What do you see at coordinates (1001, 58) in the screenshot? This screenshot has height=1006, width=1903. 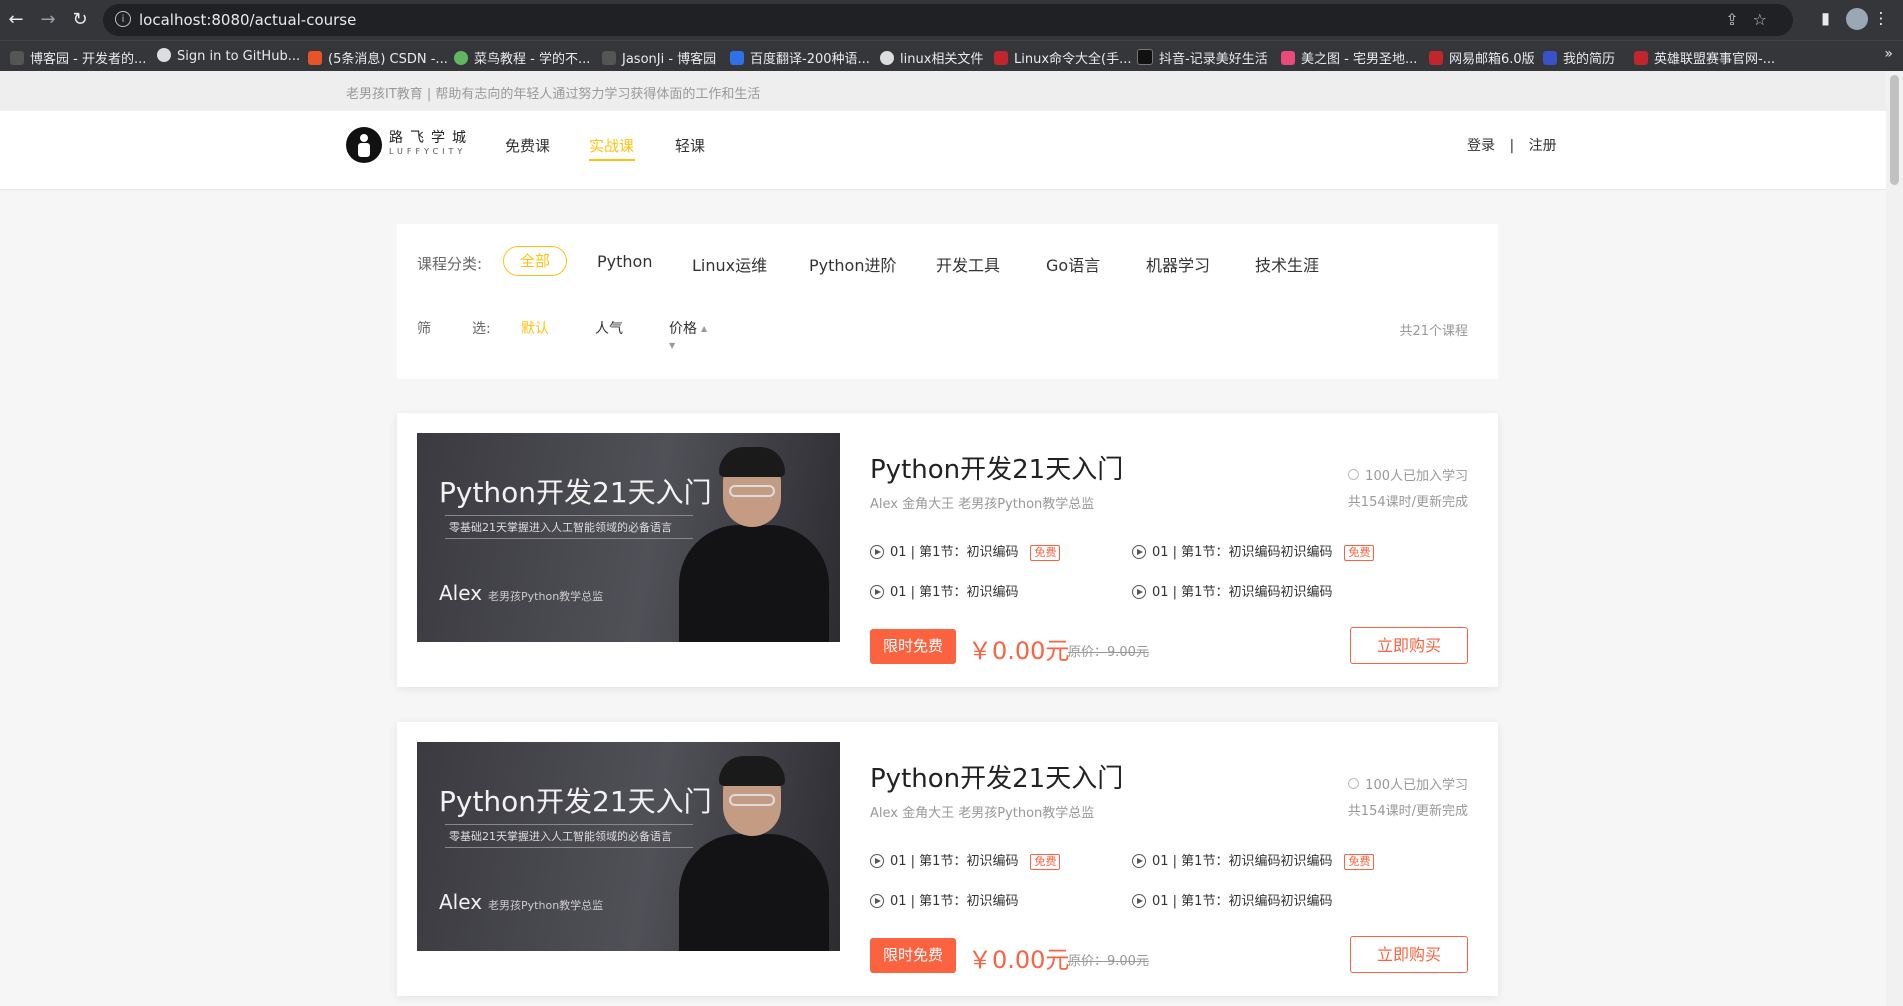 I see `linux-icon` at bounding box center [1001, 58].